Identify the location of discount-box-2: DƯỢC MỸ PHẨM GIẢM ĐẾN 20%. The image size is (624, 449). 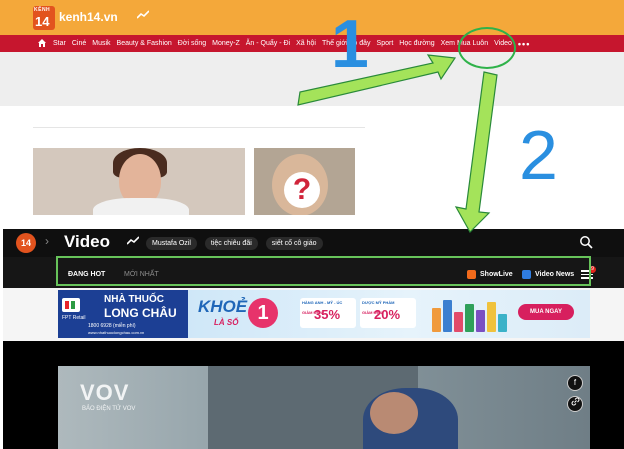
(388, 313).